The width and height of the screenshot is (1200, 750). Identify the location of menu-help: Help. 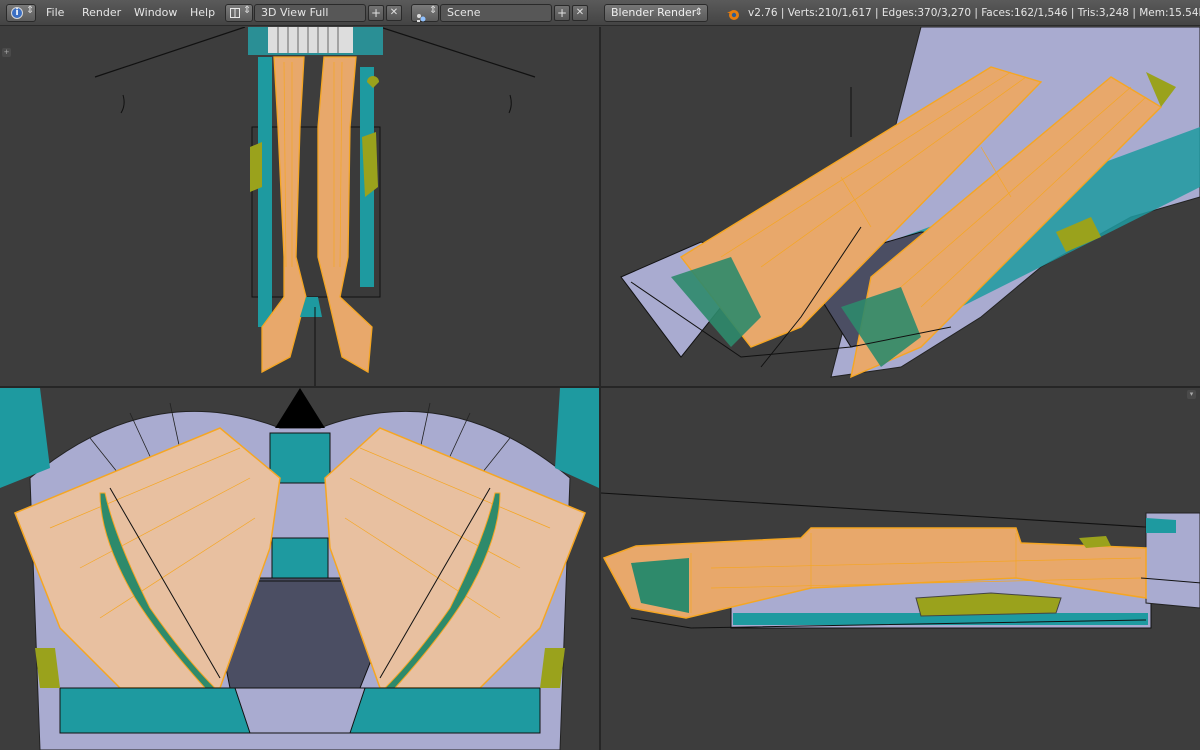
(202, 13).